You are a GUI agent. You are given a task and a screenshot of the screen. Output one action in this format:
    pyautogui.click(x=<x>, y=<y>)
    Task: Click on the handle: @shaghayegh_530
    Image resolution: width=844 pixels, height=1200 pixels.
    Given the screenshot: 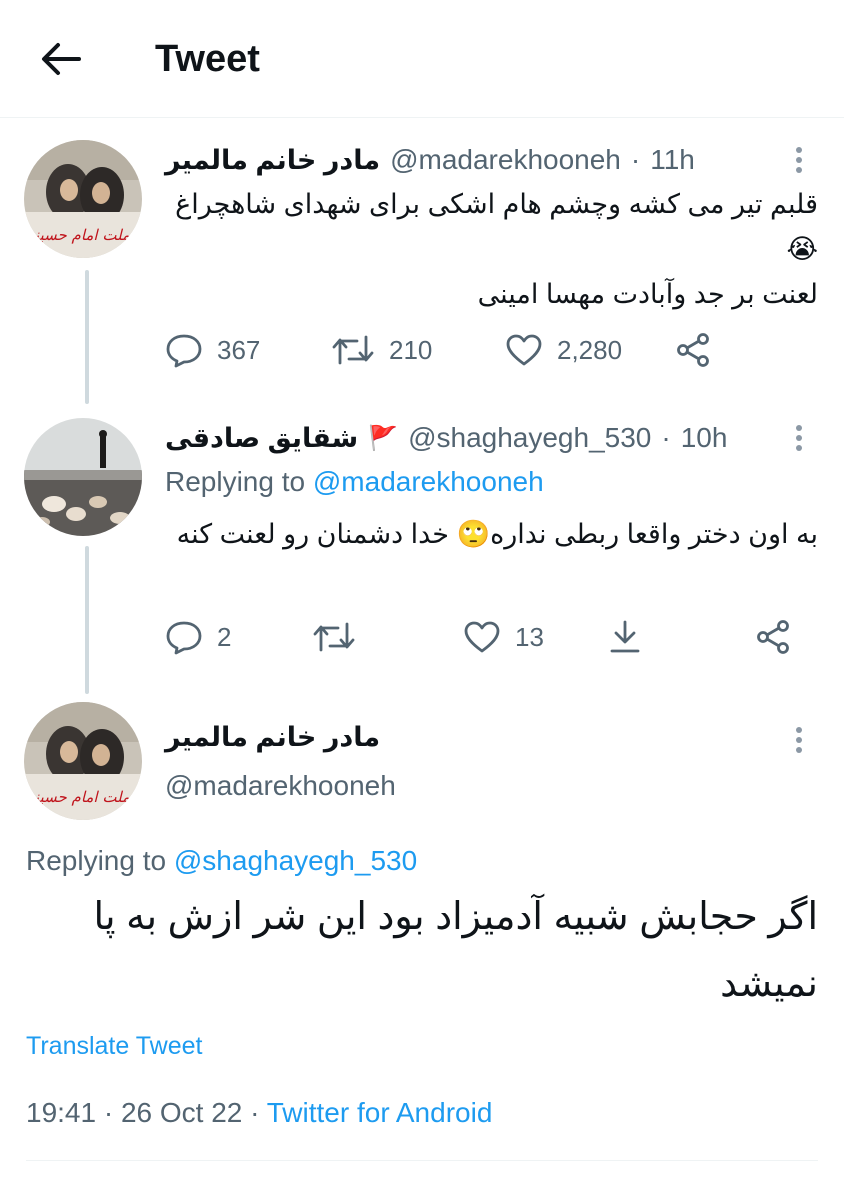 What is the action you would take?
    pyautogui.click(x=529, y=438)
    